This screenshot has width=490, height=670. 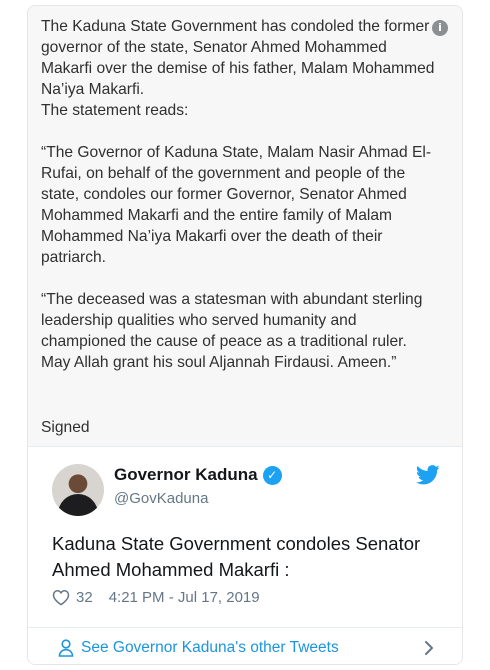 What do you see at coordinates (78, 505) in the screenshot?
I see `avatar-figure` at bounding box center [78, 505].